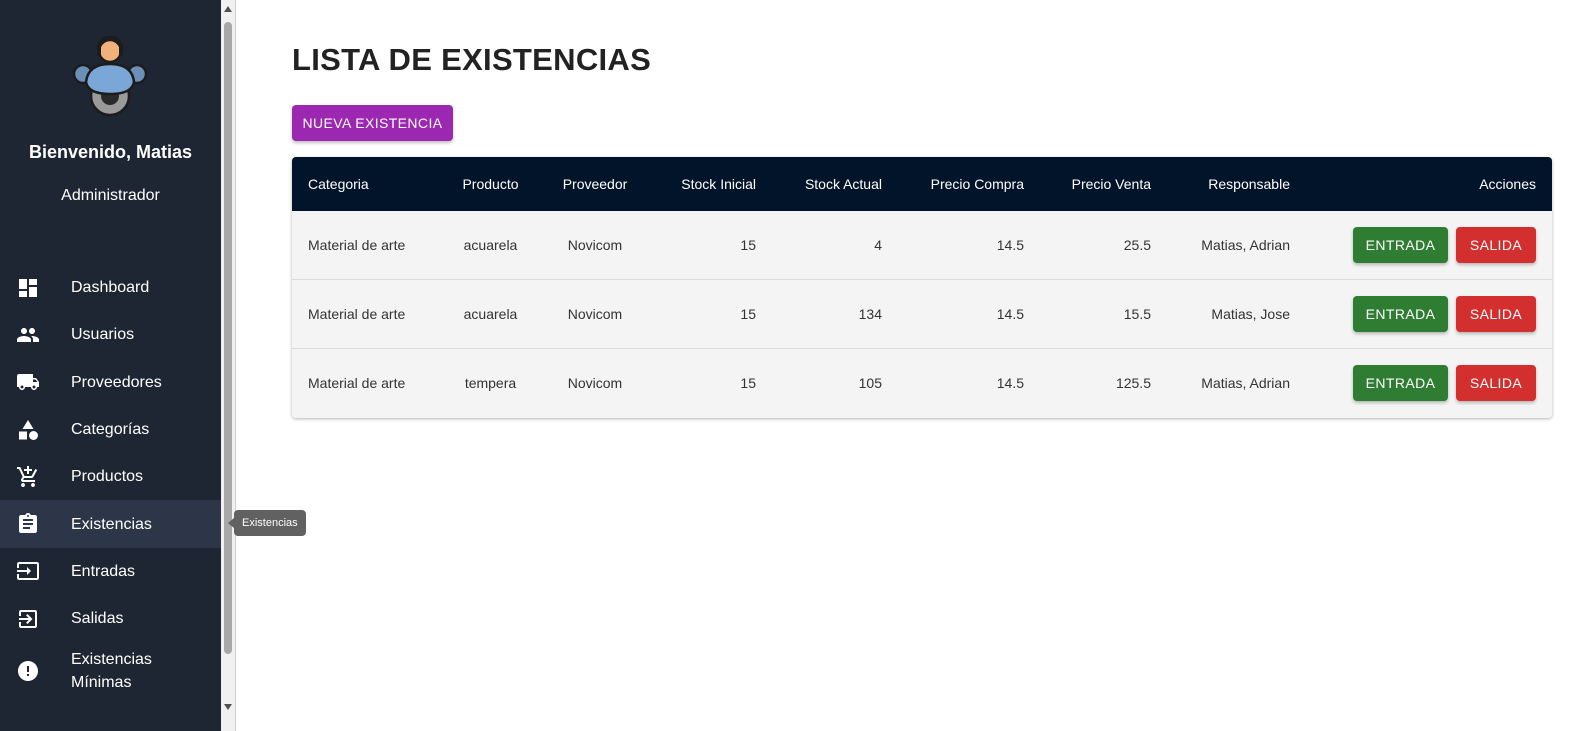 The image size is (1592, 731). What do you see at coordinates (870, 382) in the screenshot?
I see `cell-stock-actual: 105` at bounding box center [870, 382].